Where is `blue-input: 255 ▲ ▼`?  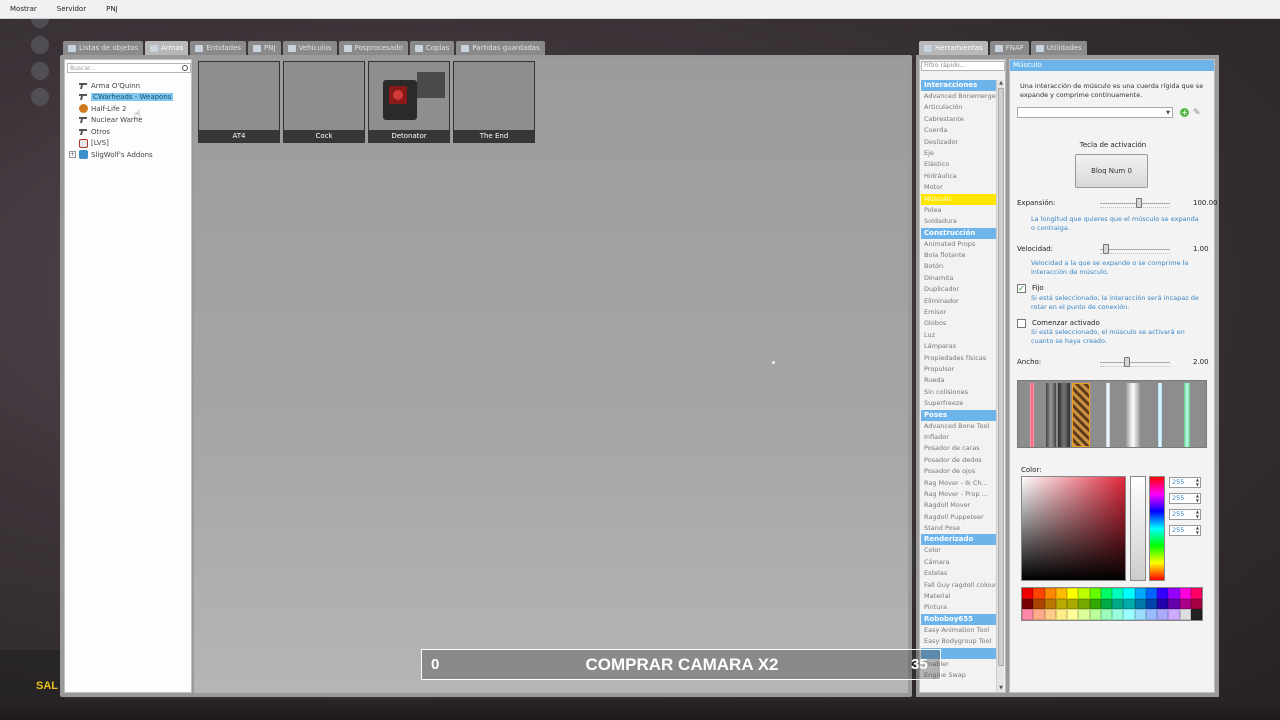 blue-input: 255 ▲ ▼ is located at coordinates (1185, 514).